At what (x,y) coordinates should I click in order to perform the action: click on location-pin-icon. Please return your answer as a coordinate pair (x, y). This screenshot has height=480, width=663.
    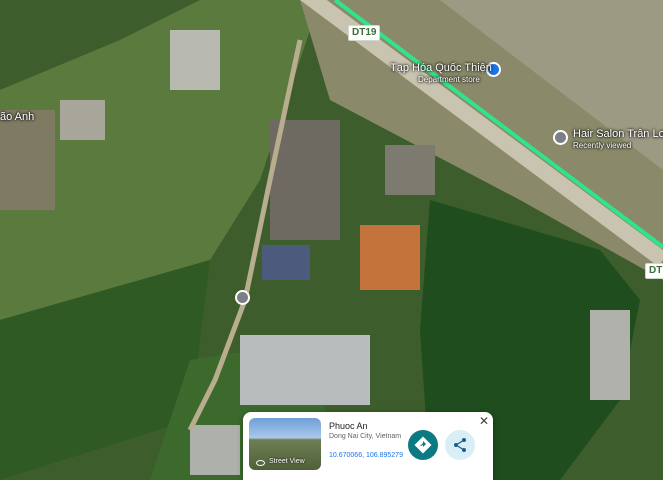
    Looking at the image, I should click on (560, 137).